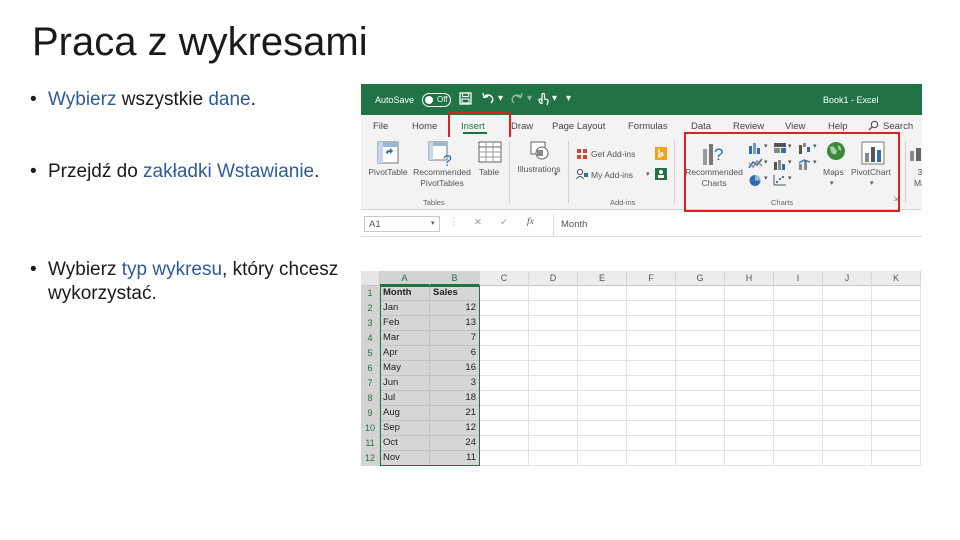 The image size is (960, 540). I want to click on cell-j12, so click(847, 458).